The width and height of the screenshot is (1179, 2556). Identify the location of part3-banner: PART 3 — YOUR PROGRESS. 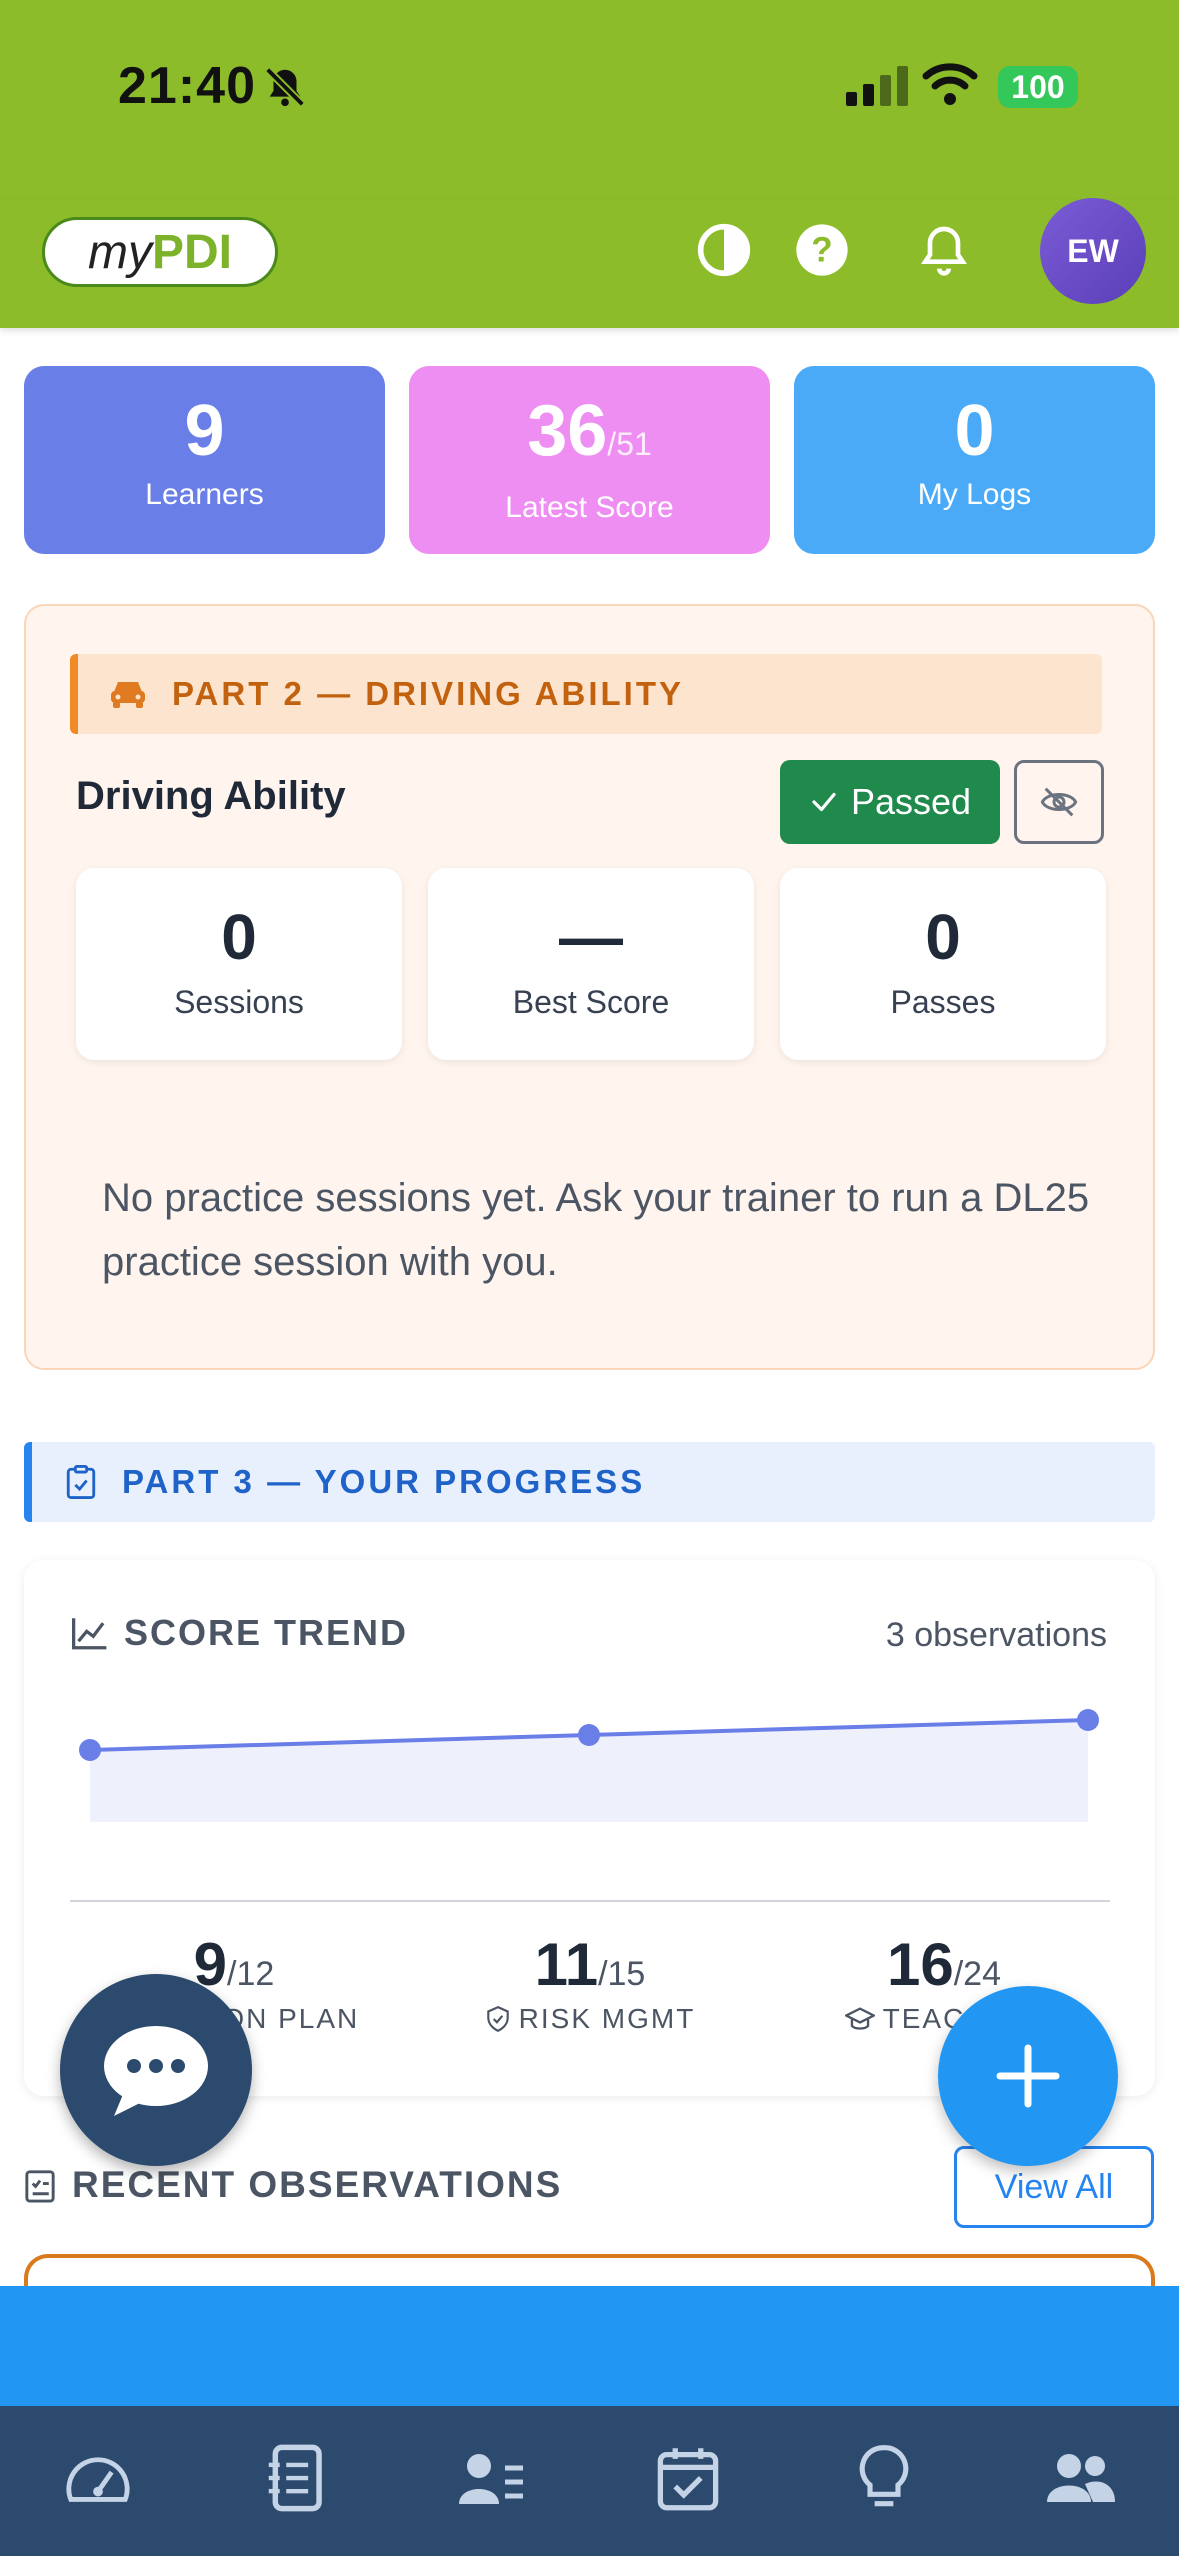
(589, 1482).